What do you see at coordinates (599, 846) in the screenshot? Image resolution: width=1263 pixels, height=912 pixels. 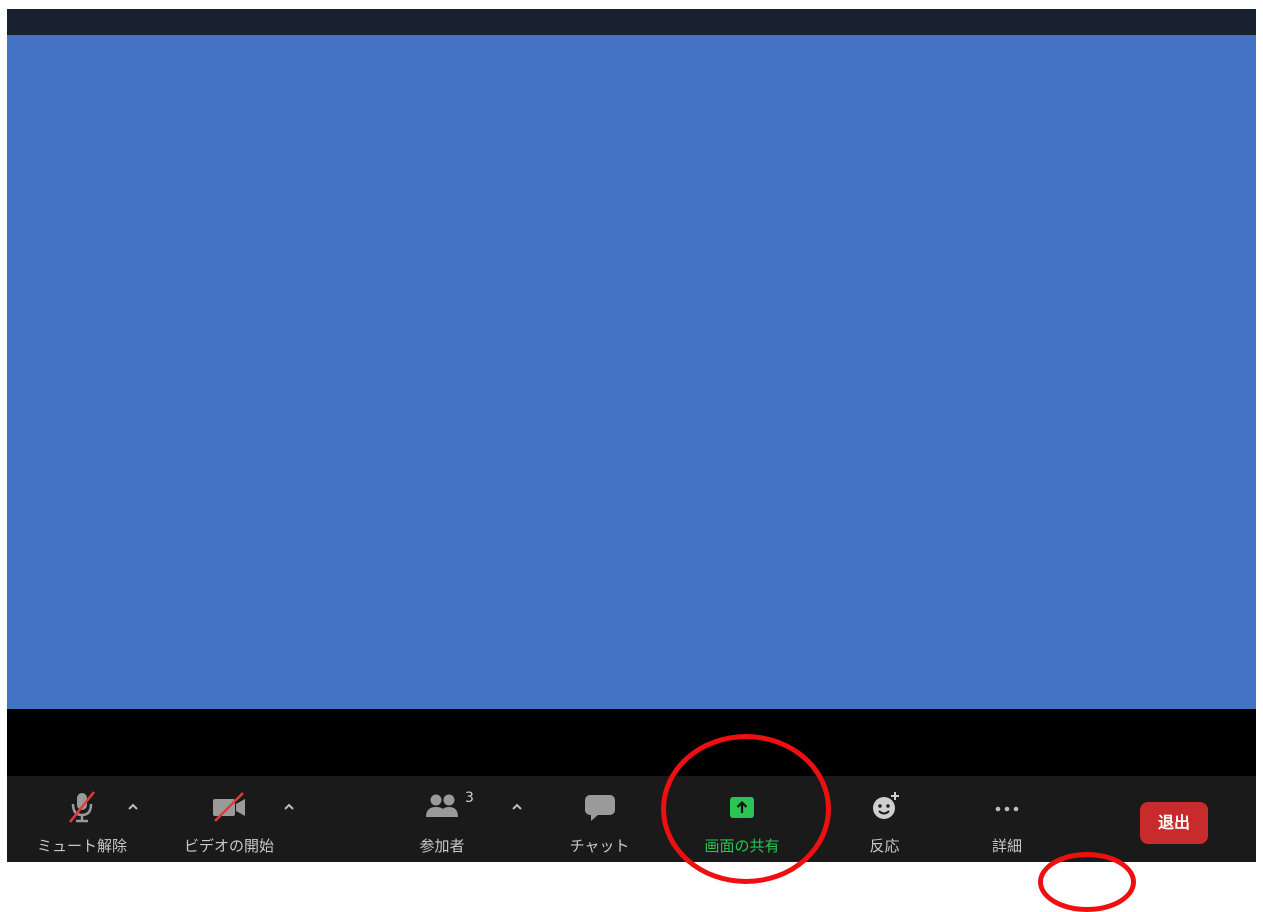 I see `chat-label: チャット` at bounding box center [599, 846].